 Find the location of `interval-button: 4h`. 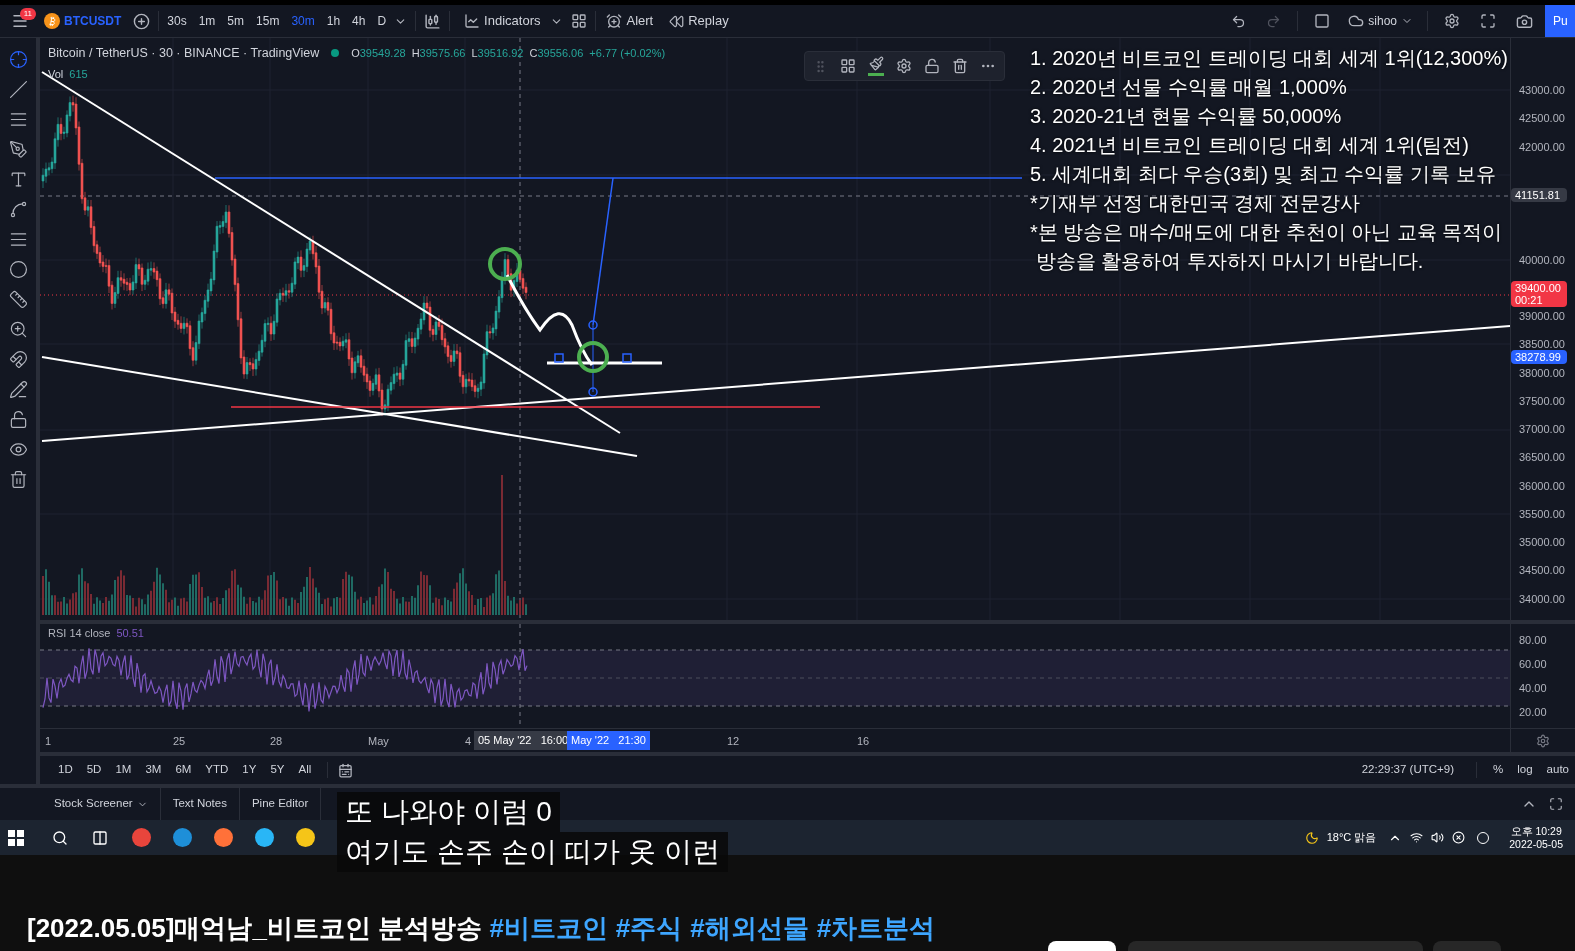

interval-button: 4h is located at coordinates (359, 21).